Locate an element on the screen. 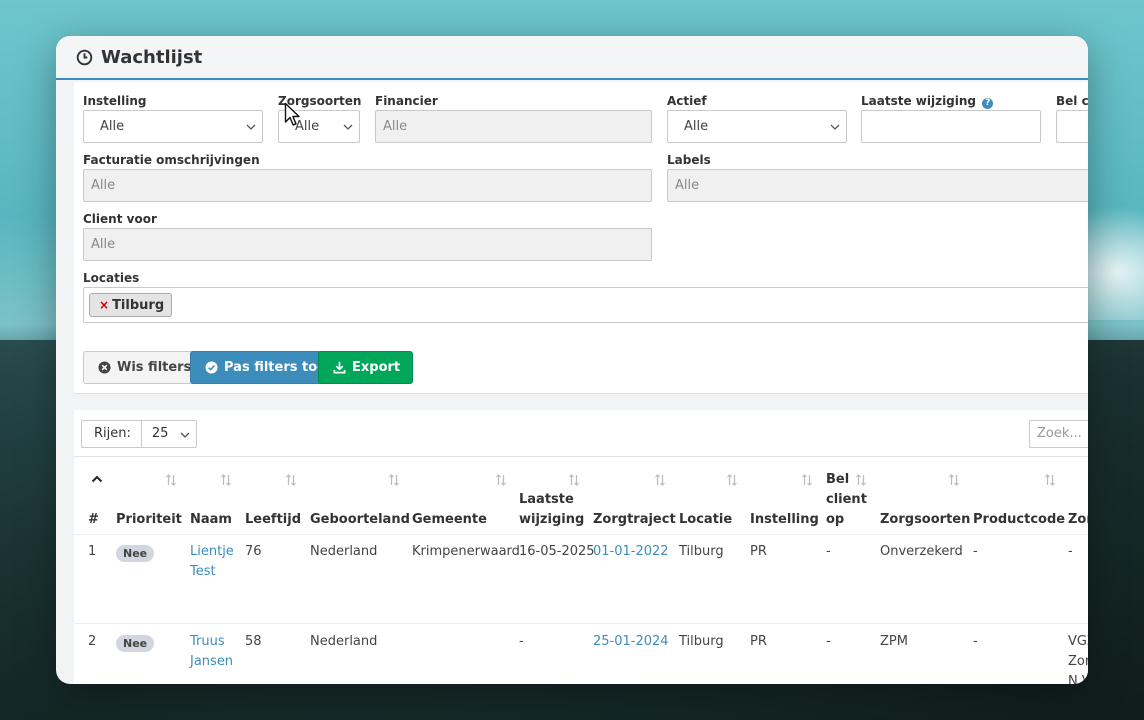  mouse-cursor-icon is located at coordinates (292, 114).